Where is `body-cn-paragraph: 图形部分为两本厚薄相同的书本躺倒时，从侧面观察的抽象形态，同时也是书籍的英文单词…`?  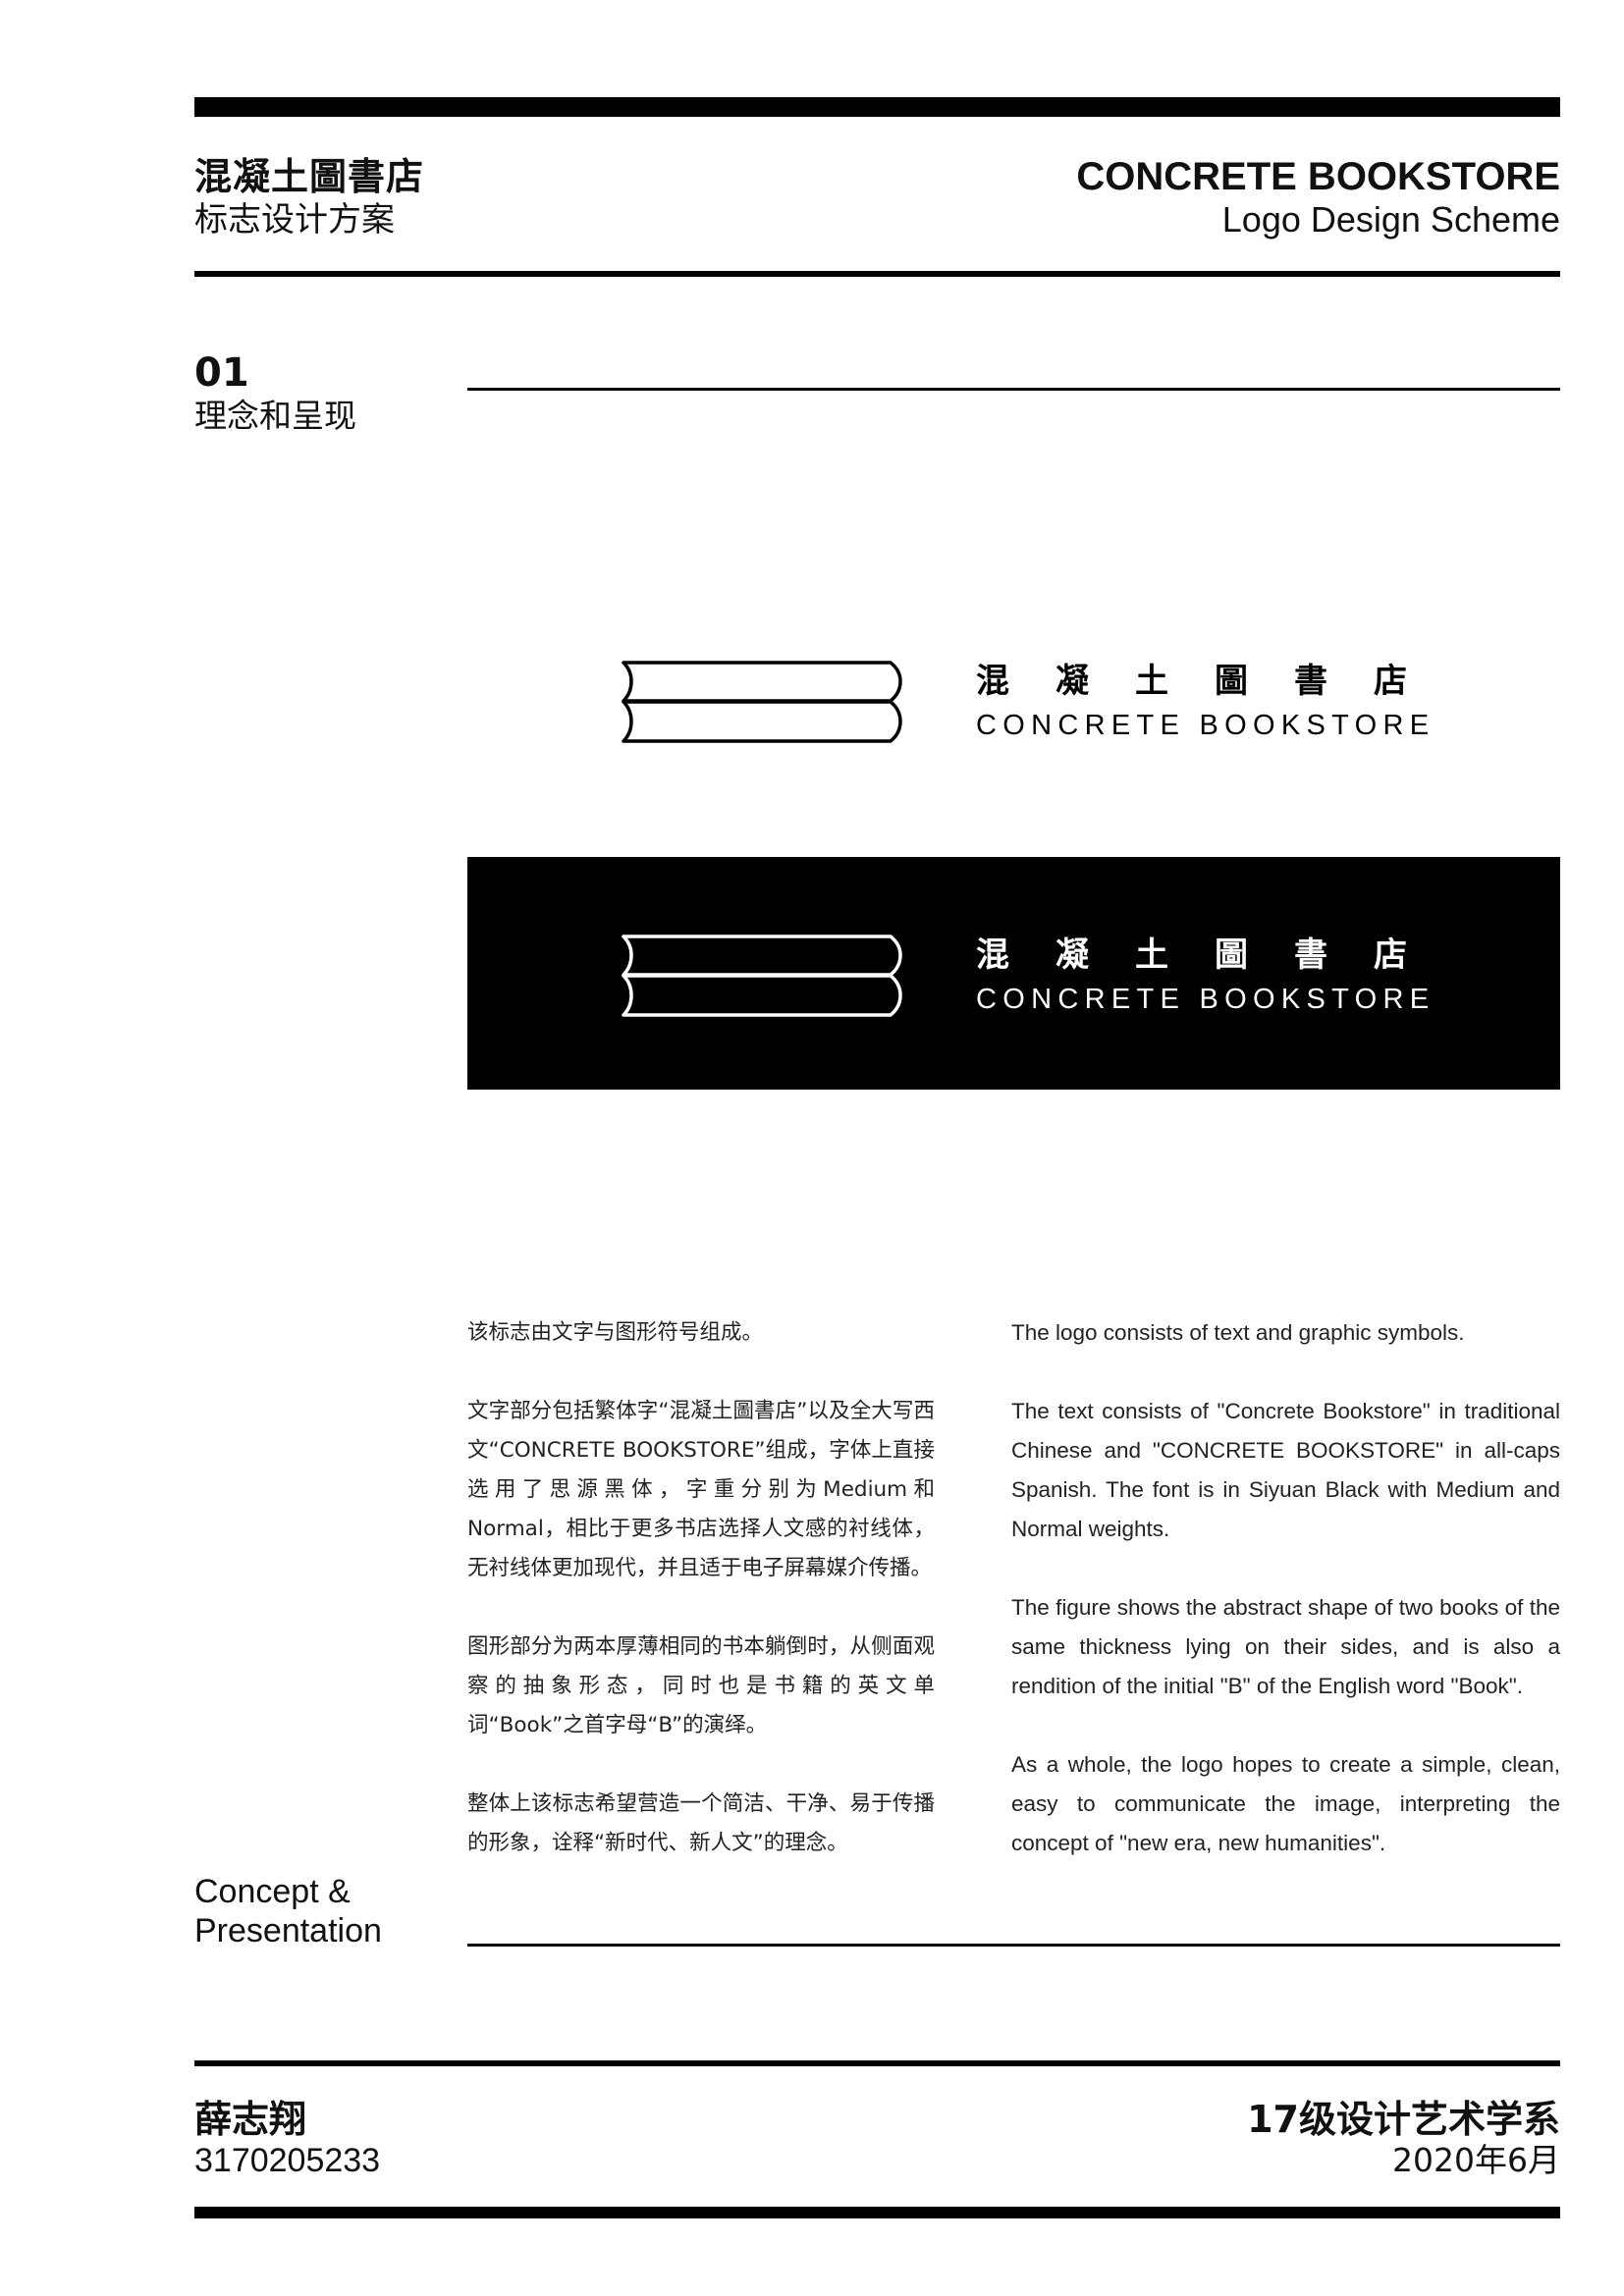
body-cn-paragraph: 图形部分为两本厚薄相同的书本躺倒时，从侧面观察的抽象形态，同时也是书籍的英文单词… is located at coordinates (701, 1685).